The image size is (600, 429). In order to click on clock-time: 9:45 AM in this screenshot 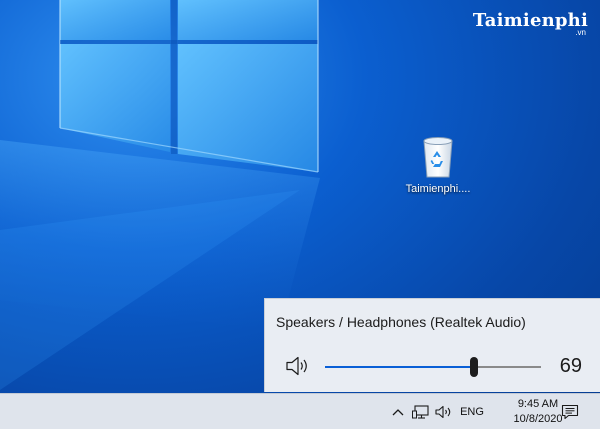, I will do `click(538, 403)`.